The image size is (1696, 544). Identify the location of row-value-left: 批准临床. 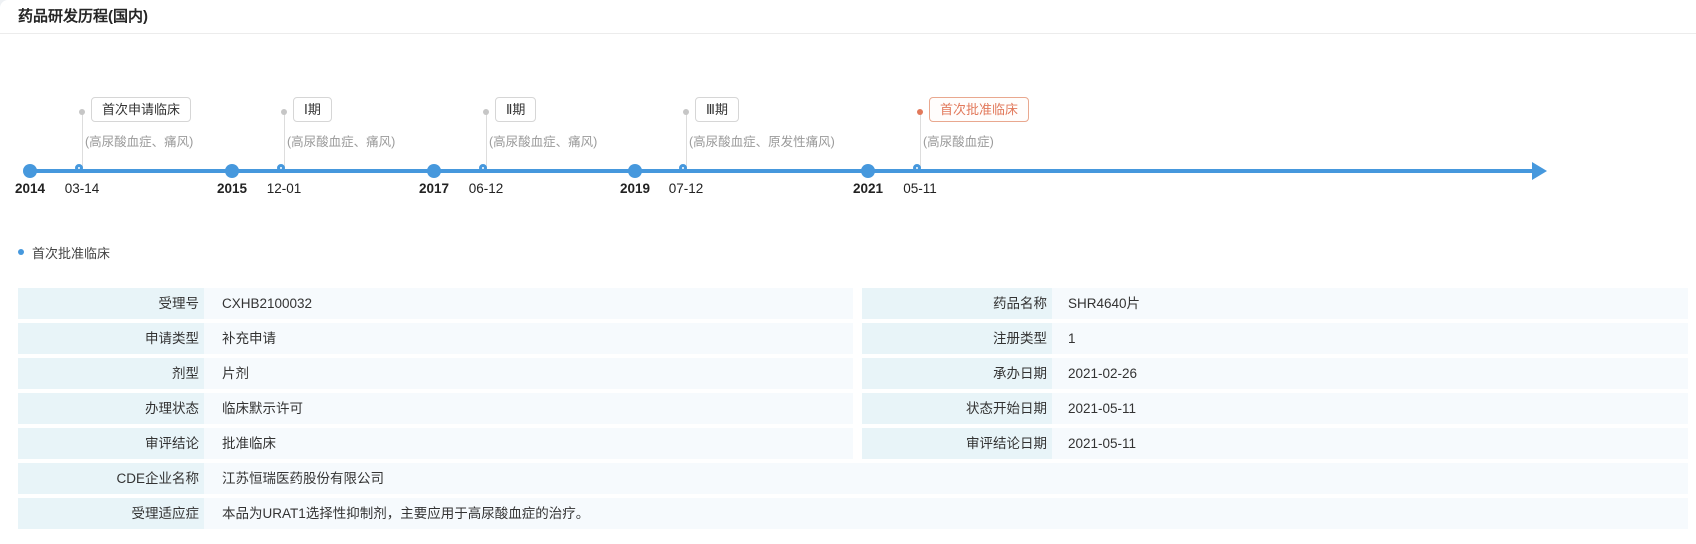
(528, 443).